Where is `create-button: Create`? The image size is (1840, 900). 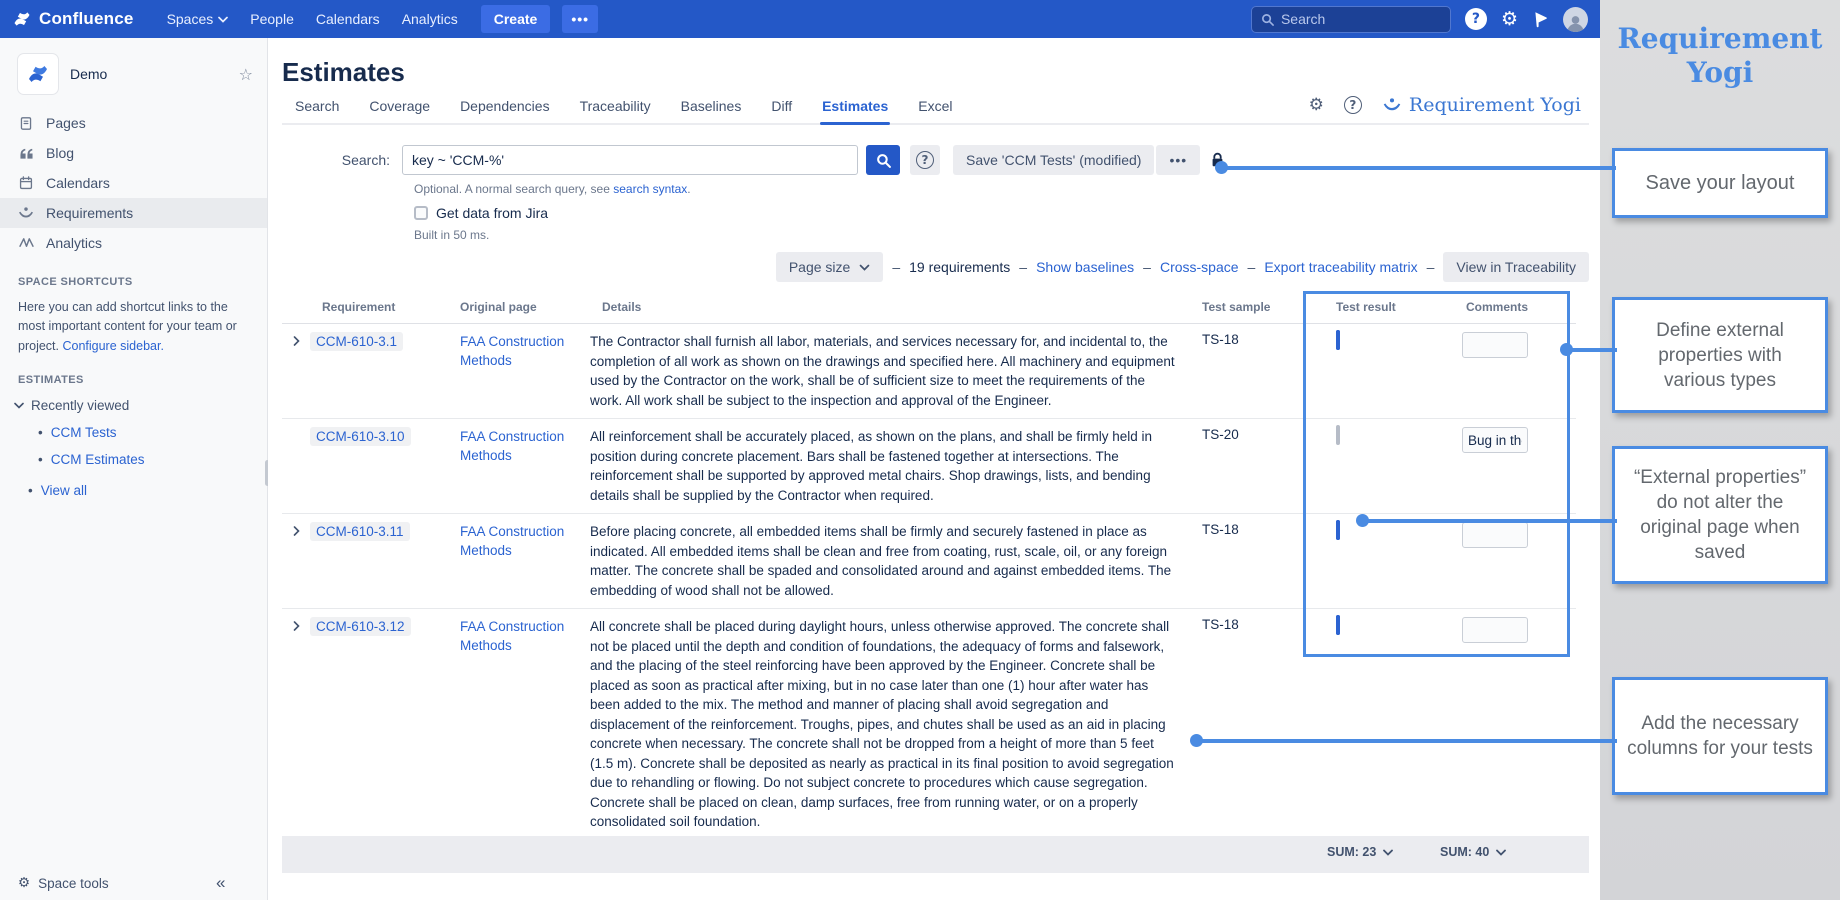
create-button: Create is located at coordinates (515, 19).